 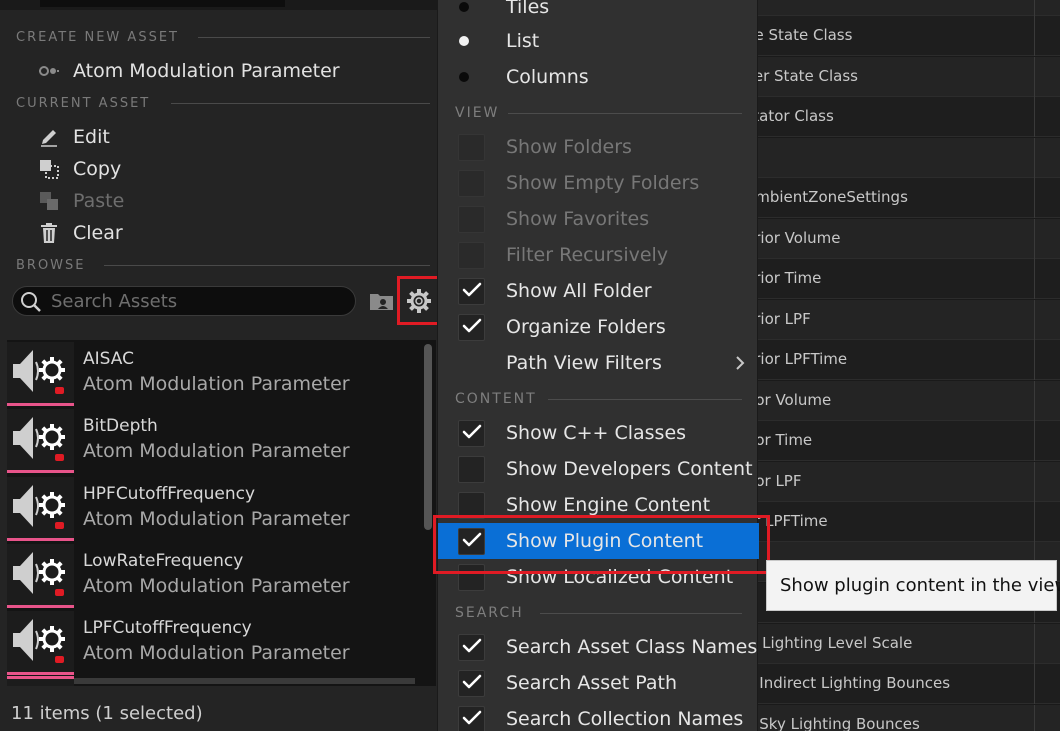 I want to click on asset-name: HPFCutoffFrequency, so click(x=169, y=494).